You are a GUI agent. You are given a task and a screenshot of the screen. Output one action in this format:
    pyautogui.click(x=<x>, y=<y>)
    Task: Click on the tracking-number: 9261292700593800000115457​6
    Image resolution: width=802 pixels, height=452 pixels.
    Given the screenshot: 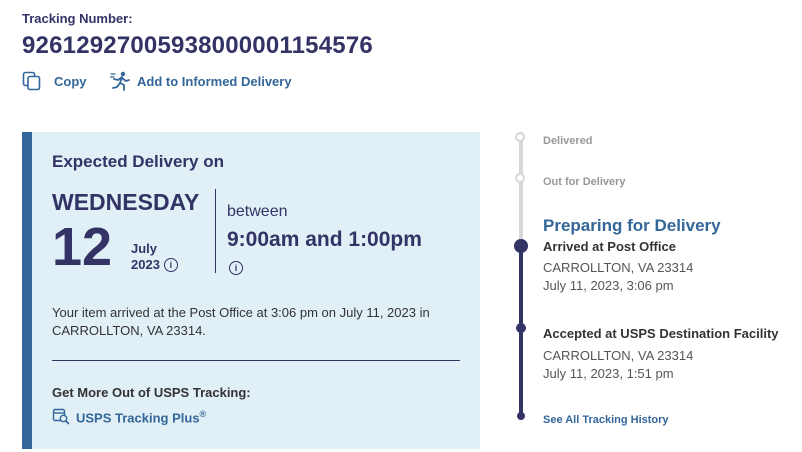 What is the action you would take?
    pyautogui.click(x=197, y=45)
    